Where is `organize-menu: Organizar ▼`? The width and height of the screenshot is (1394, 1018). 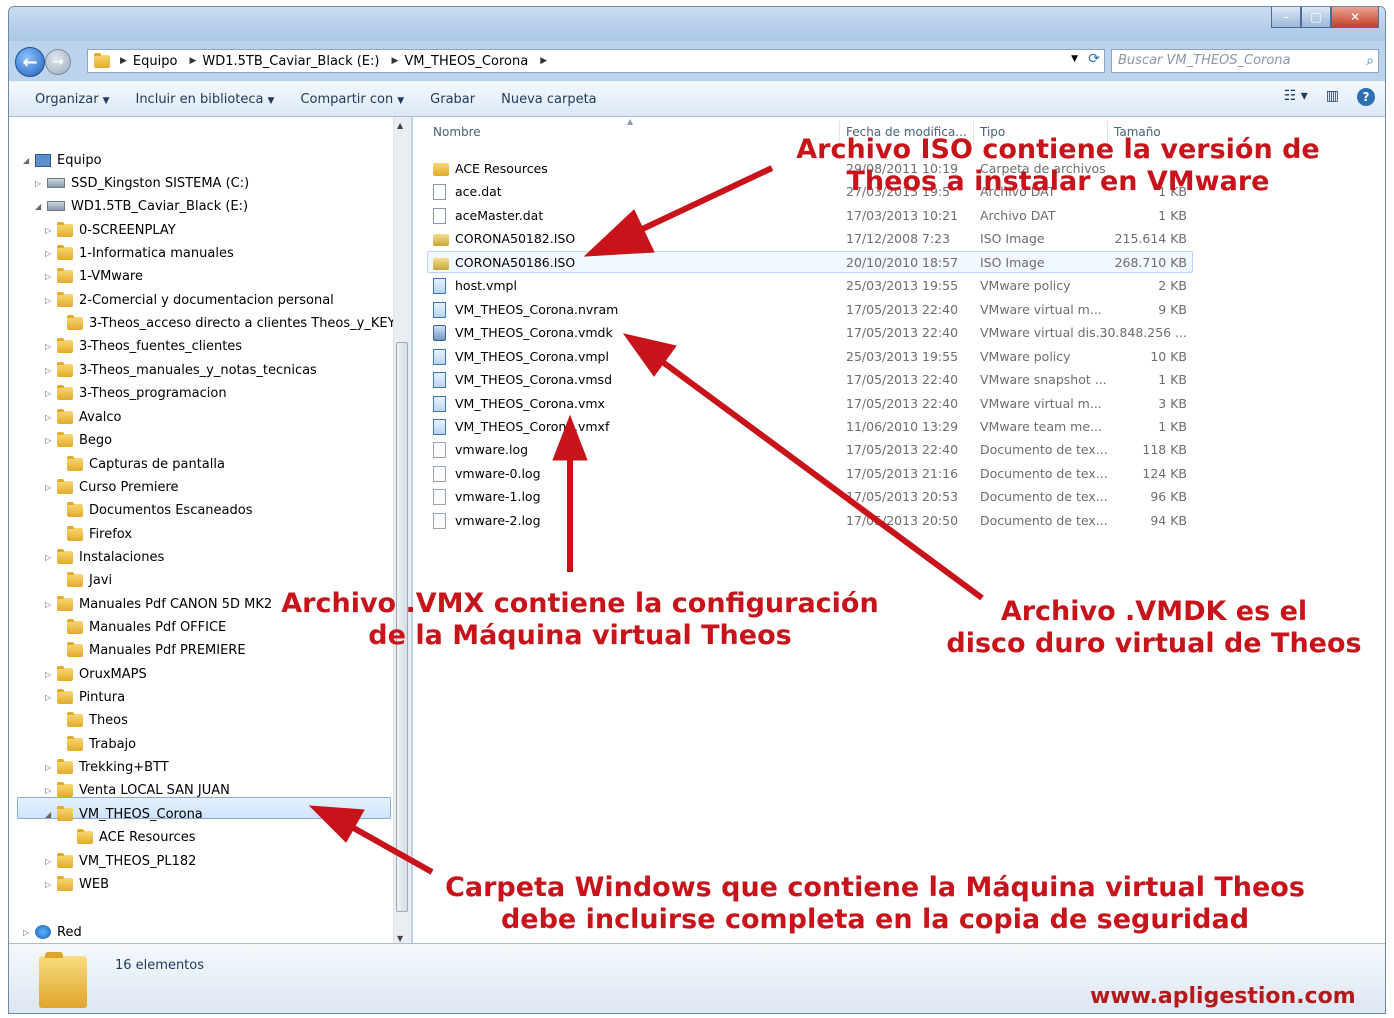
organize-menu: Organizar ▼ is located at coordinates (72, 99).